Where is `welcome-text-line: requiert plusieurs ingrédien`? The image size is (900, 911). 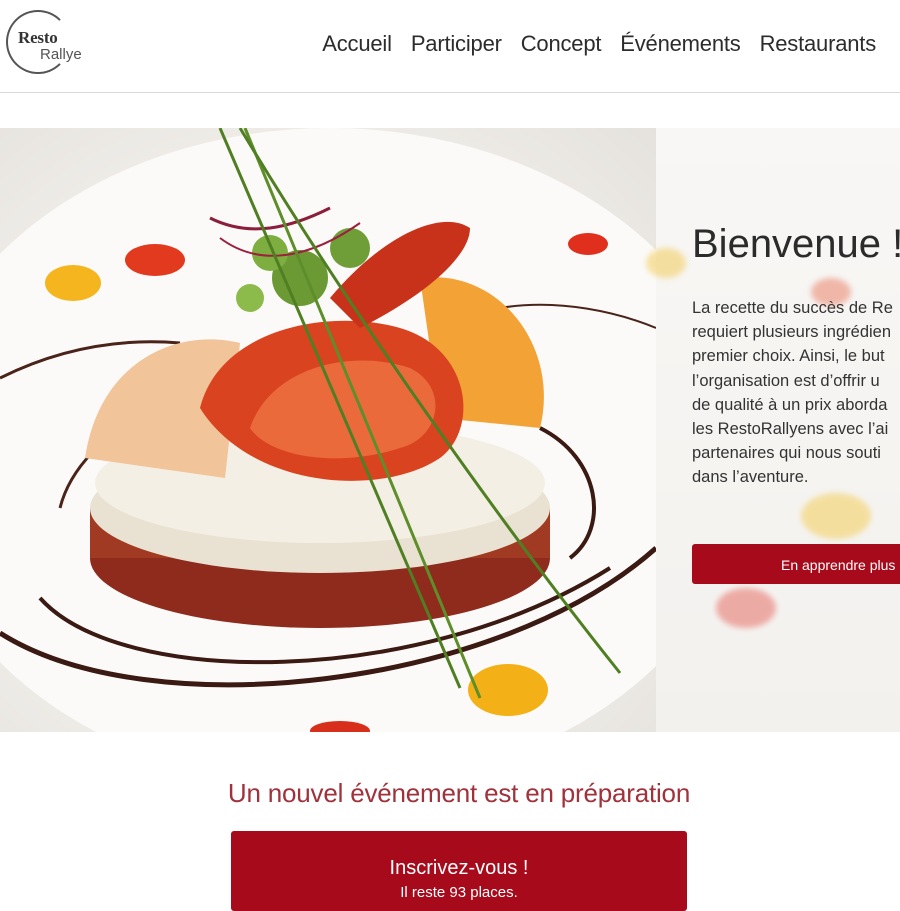 welcome-text-line: requiert plusieurs ingrédien is located at coordinates (792, 332).